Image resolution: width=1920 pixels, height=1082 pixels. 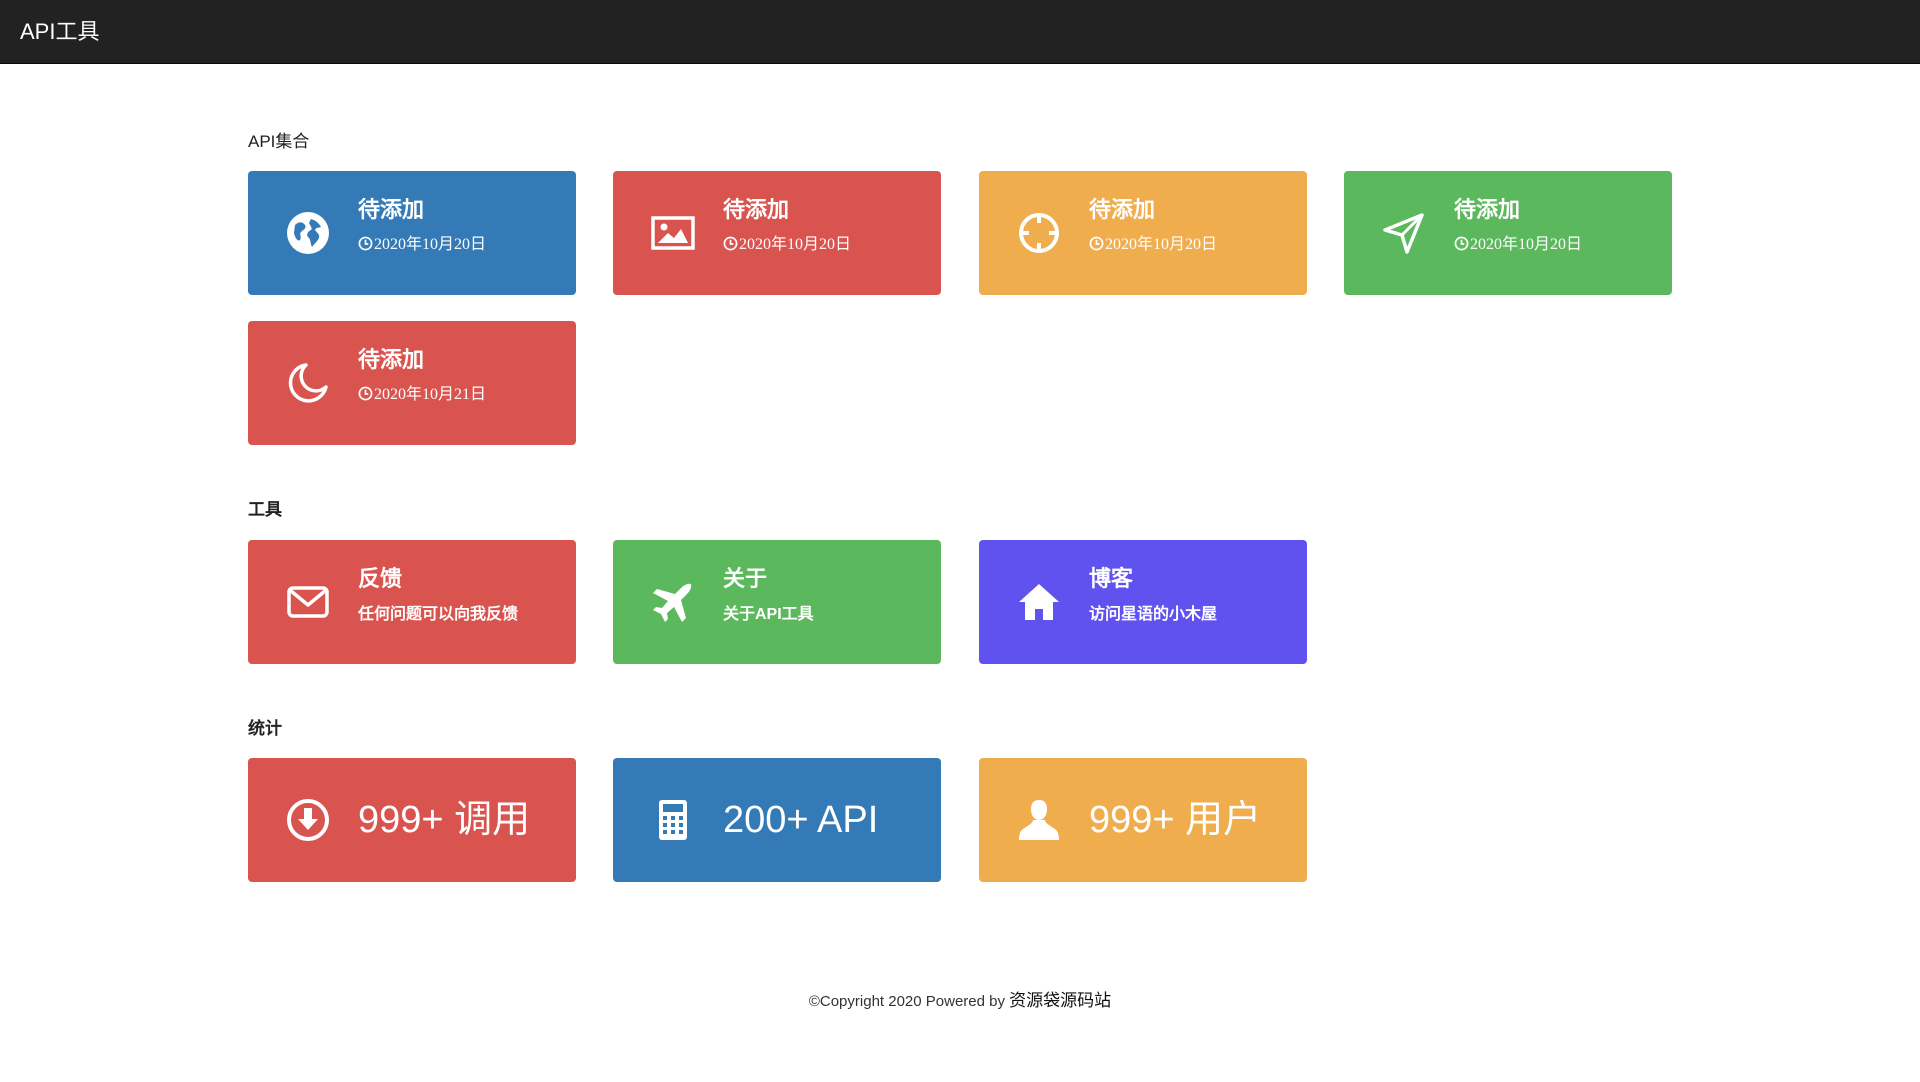 I want to click on site-name: 资源袋源码站, so click(x=1060, y=1000).